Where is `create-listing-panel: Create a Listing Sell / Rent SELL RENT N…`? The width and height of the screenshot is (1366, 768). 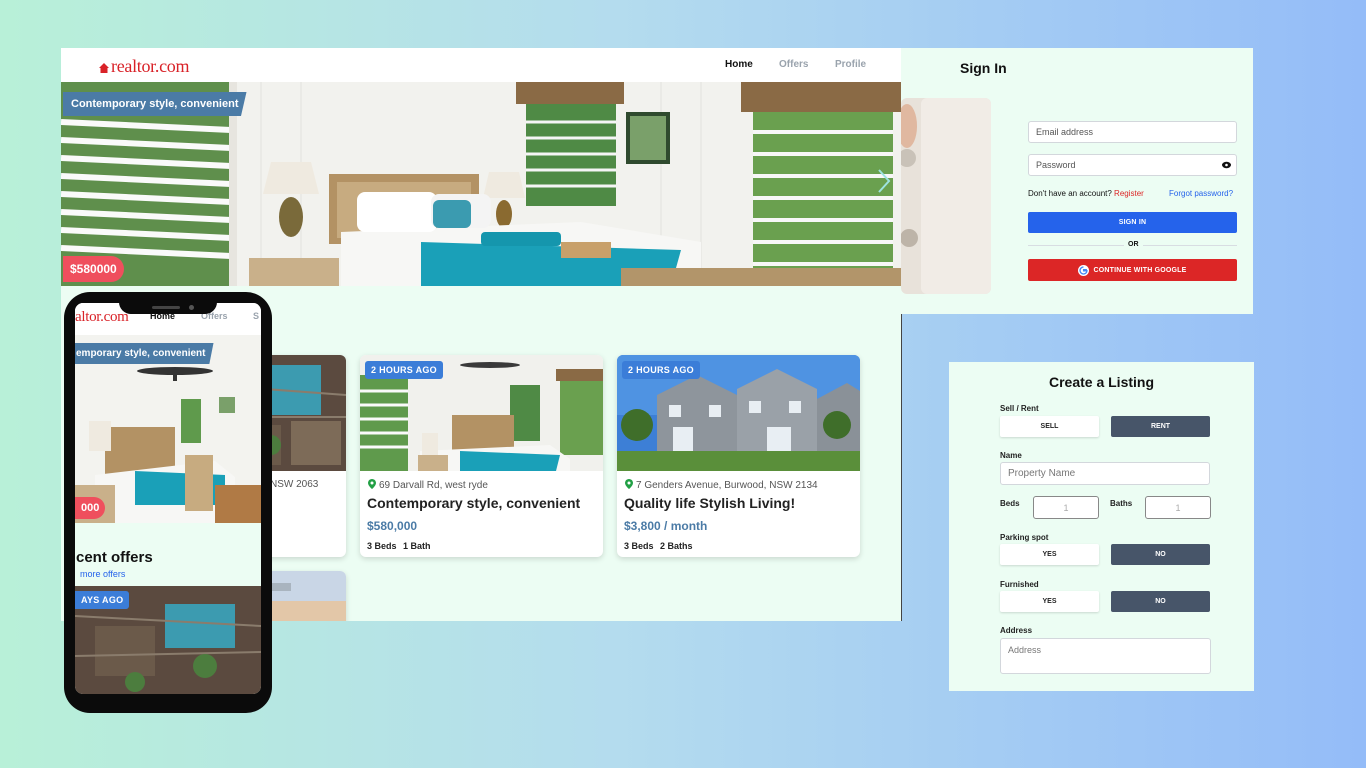 create-listing-panel: Create a Listing Sell / Rent SELL RENT N… is located at coordinates (1101, 526).